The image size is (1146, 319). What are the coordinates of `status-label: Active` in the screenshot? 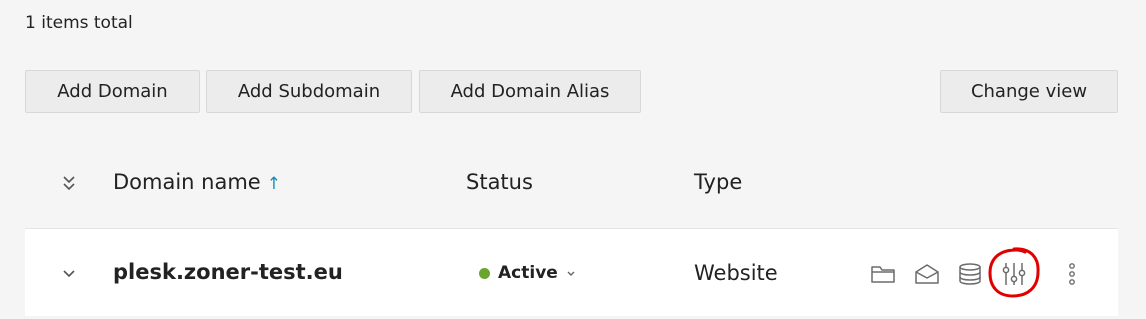 It's located at (528, 273).